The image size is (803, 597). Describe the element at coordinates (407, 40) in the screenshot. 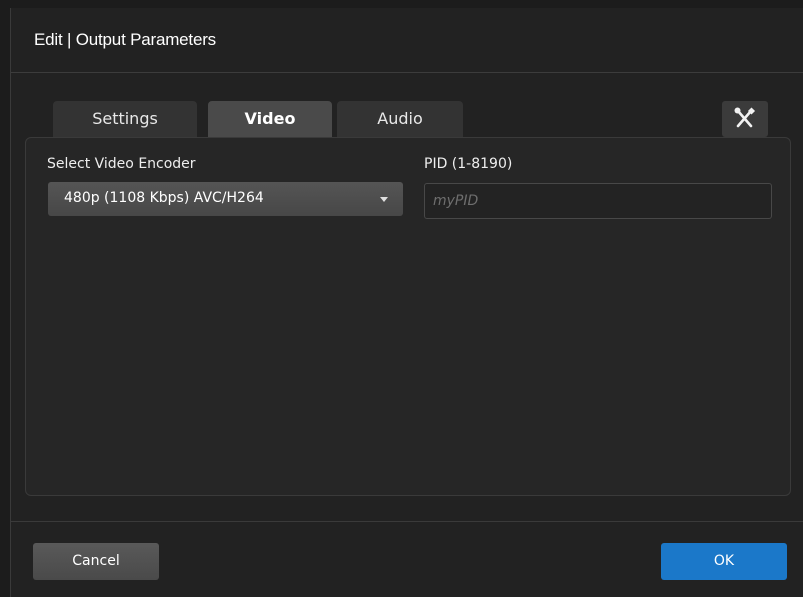

I see `dialog-title-bar: Edit | Output Parameters` at that location.